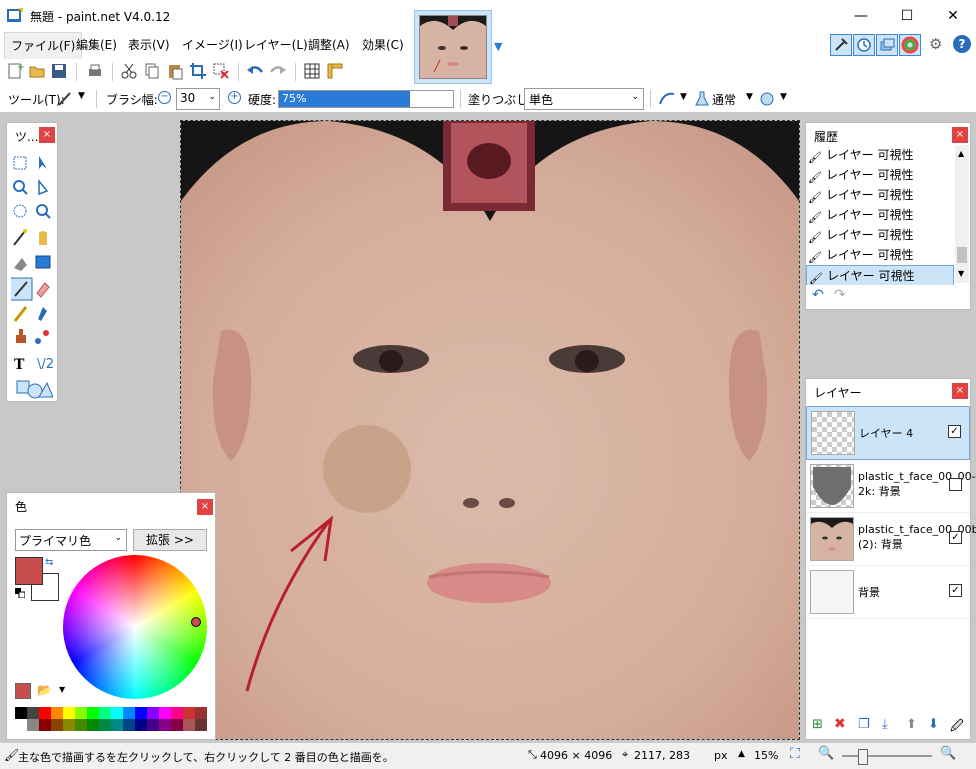 The width and height of the screenshot is (976, 769). I want to click on redo-icon, so click(278, 71).